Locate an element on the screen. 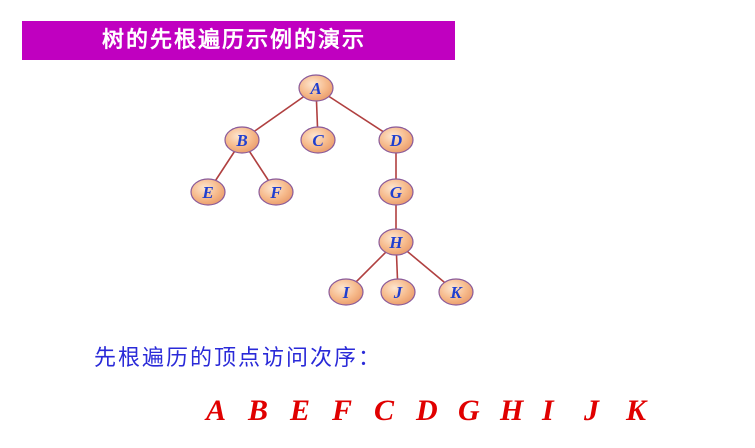 The height and width of the screenshot is (448, 755). node-label: D is located at coordinates (395, 140).